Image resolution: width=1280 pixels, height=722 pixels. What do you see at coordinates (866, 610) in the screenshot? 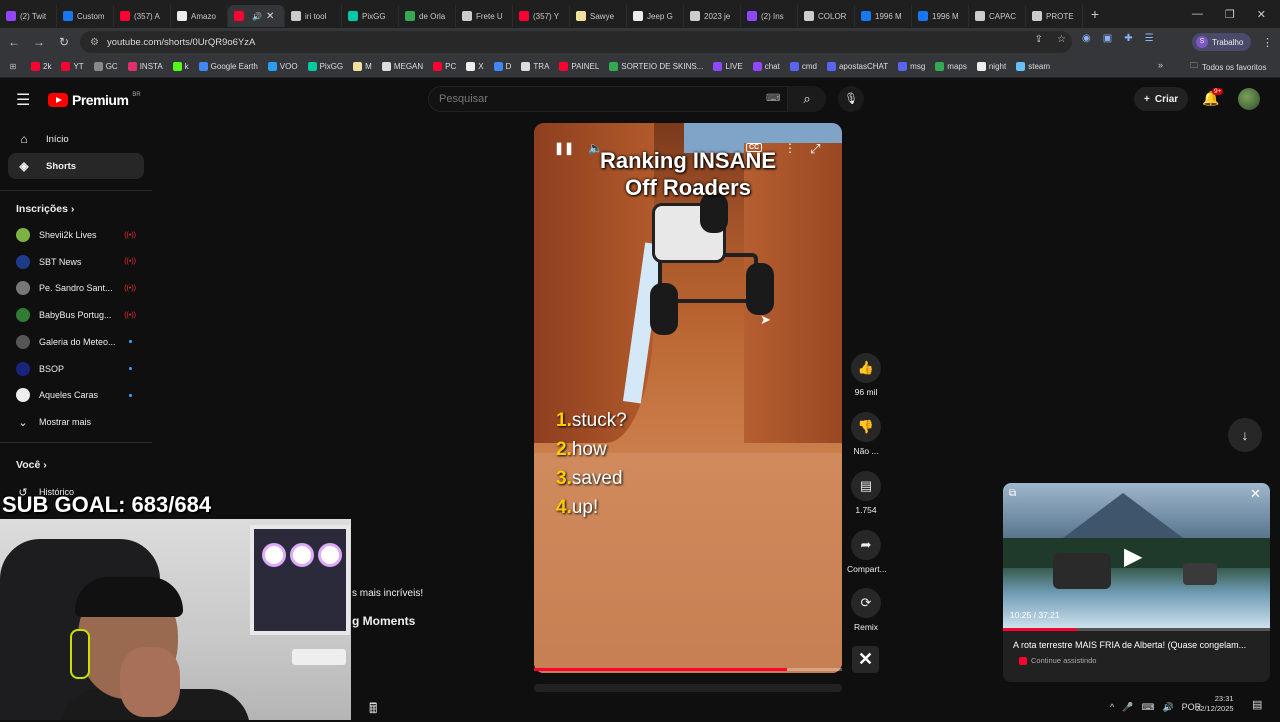
I see `remix-button: ⟳ Remix` at bounding box center [866, 610].